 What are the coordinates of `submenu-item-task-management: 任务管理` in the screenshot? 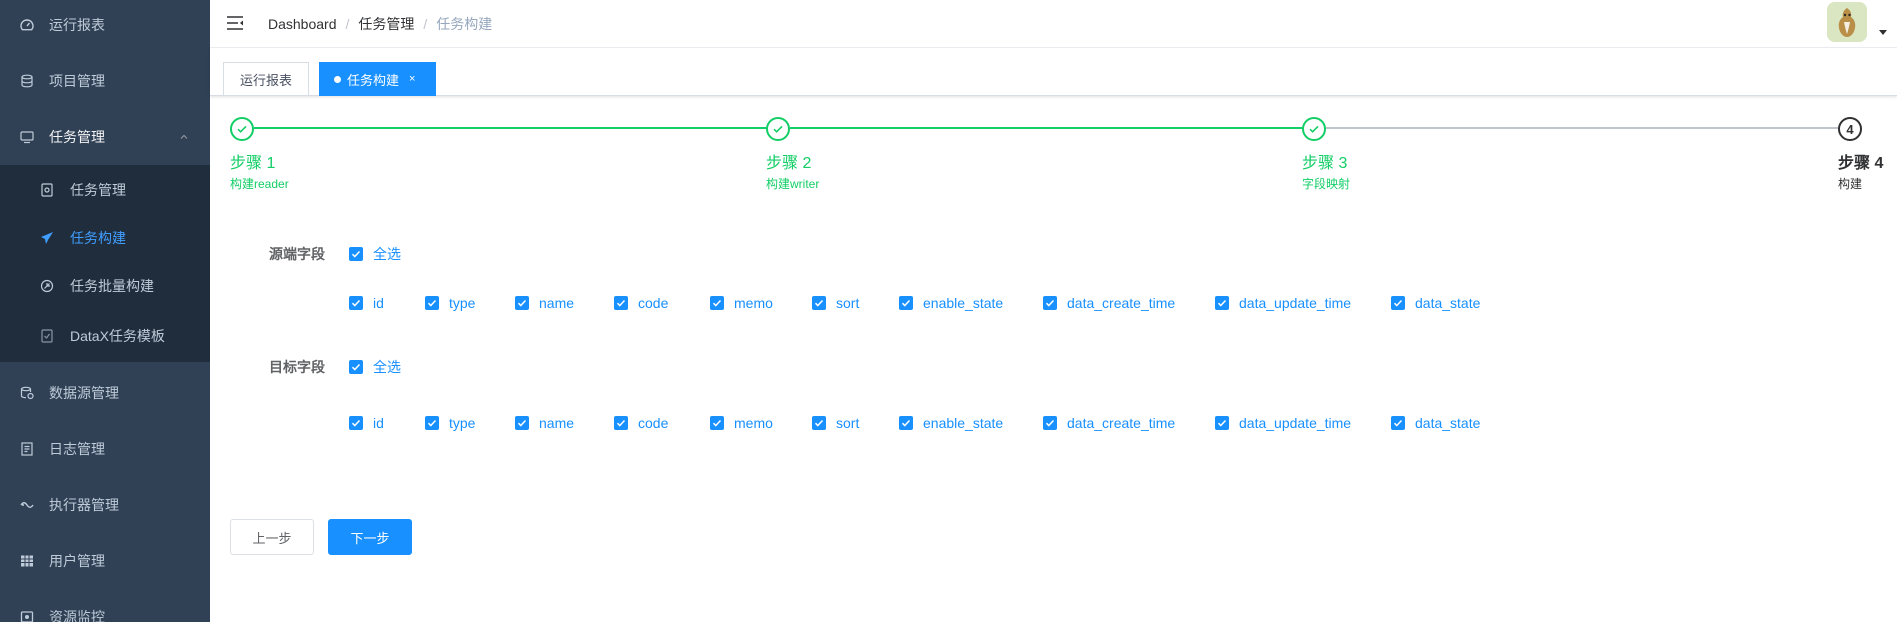 It's located at (105, 190).